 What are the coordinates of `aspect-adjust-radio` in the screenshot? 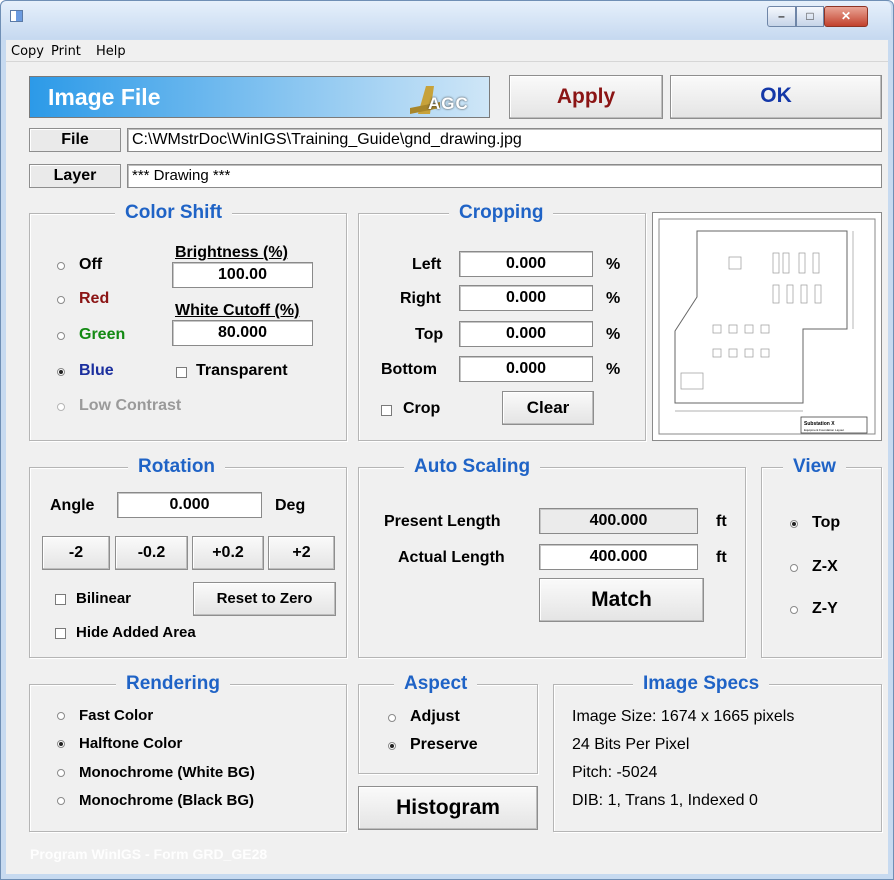 It's located at (392, 718).